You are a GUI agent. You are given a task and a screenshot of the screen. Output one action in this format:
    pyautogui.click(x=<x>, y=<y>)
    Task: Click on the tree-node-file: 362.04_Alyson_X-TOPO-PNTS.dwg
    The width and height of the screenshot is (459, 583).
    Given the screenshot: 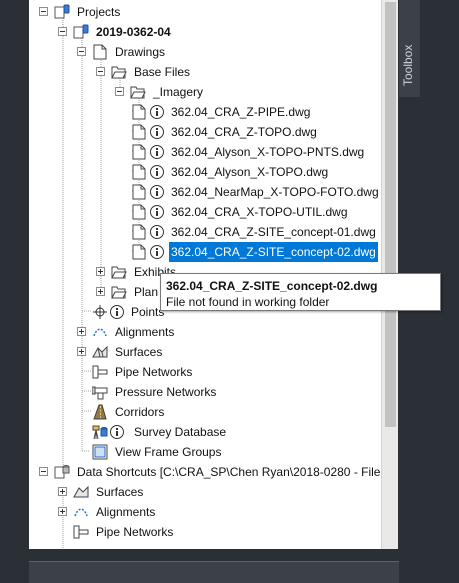 What is the action you would take?
    pyautogui.click(x=205, y=152)
    